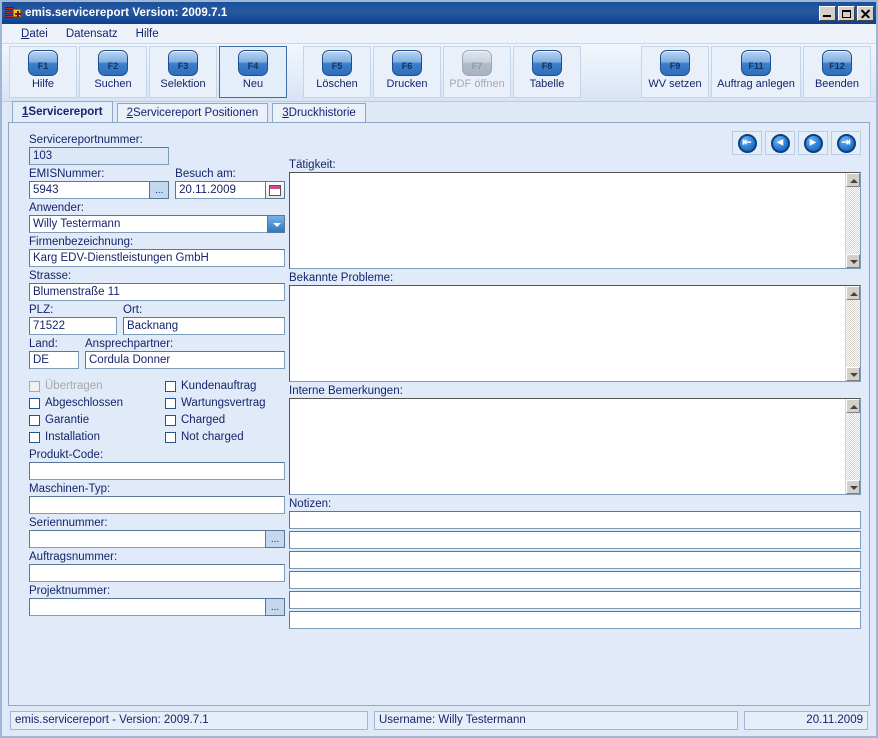  I want to click on nav-glyph: ⇥, so click(846, 142).